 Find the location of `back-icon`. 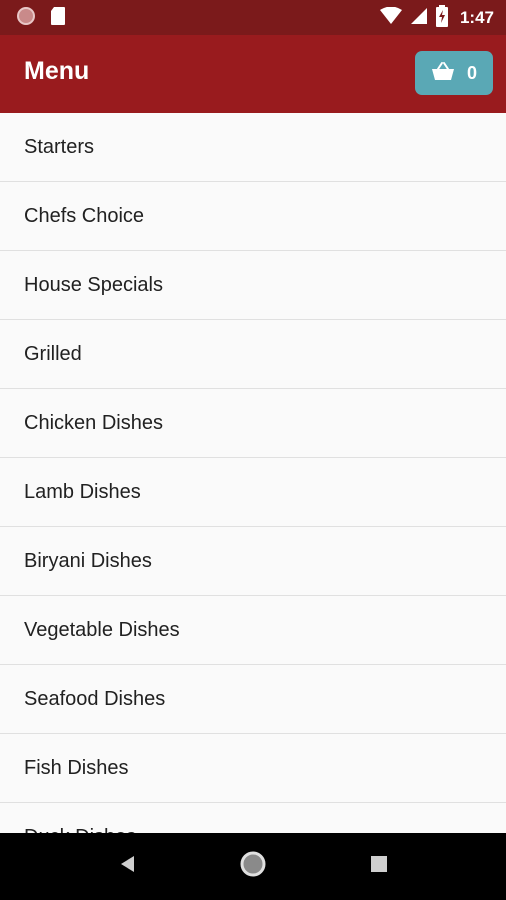

back-icon is located at coordinates (127, 866).